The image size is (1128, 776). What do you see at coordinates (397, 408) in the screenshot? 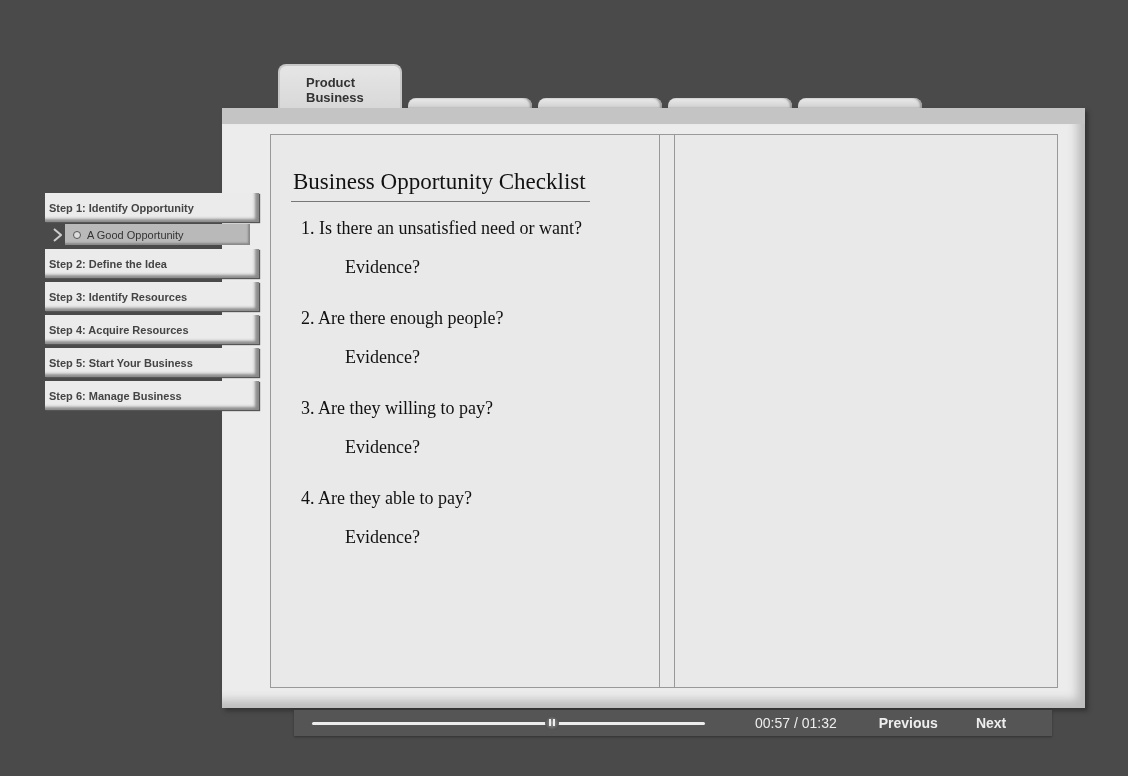
I see `checklist-question: 3. Are they willing to pay?` at bounding box center [397, 408].